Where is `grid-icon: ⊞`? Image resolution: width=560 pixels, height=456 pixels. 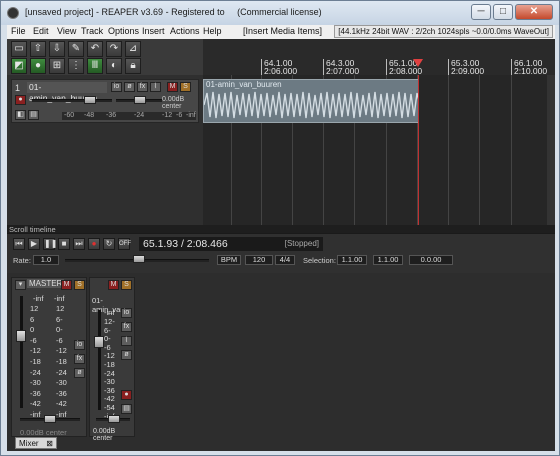 grid-icon: ⊞ is located at coordinates (57, 66).